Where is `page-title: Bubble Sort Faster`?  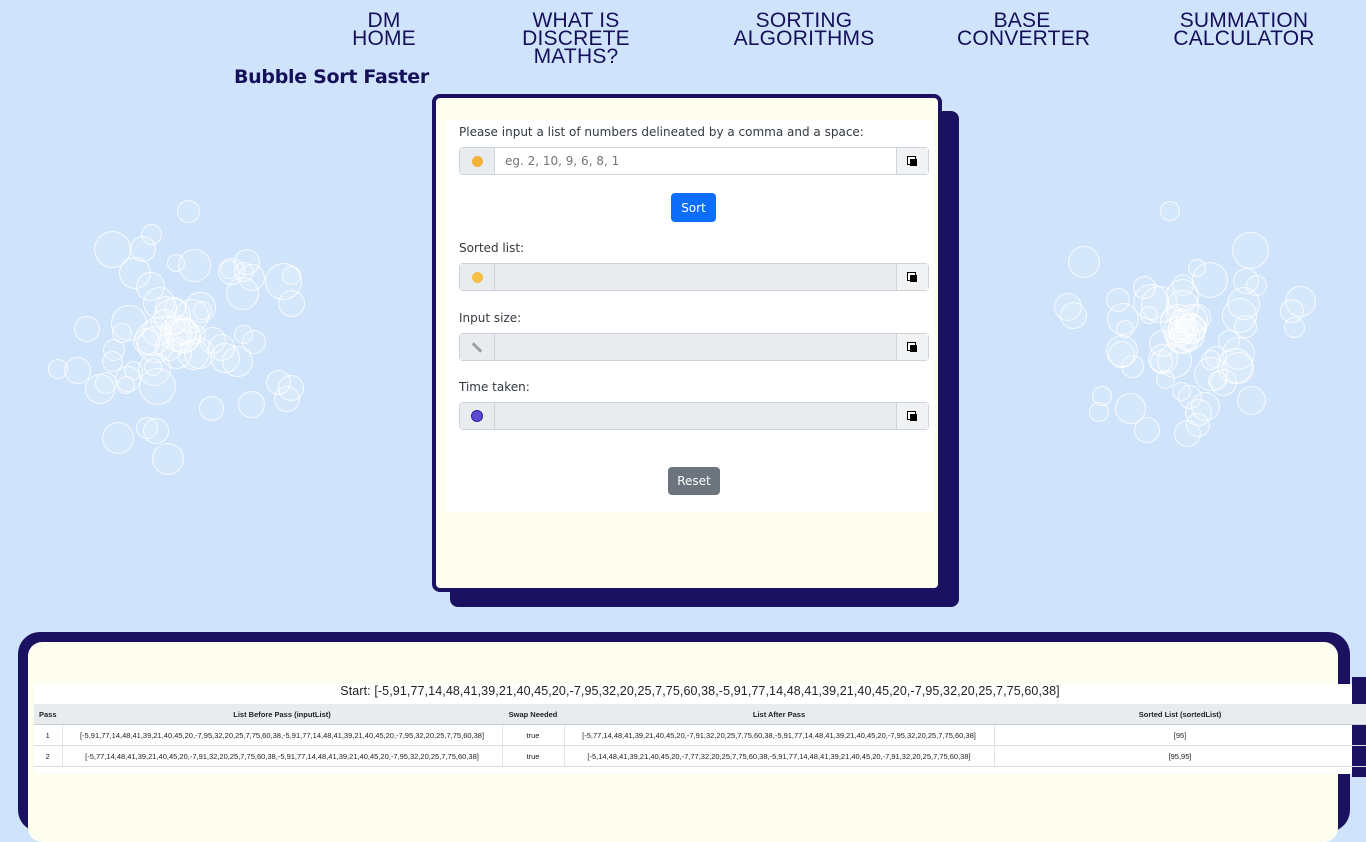 page-title: Bubble Sort Faster is located at coordinates (331, 77).